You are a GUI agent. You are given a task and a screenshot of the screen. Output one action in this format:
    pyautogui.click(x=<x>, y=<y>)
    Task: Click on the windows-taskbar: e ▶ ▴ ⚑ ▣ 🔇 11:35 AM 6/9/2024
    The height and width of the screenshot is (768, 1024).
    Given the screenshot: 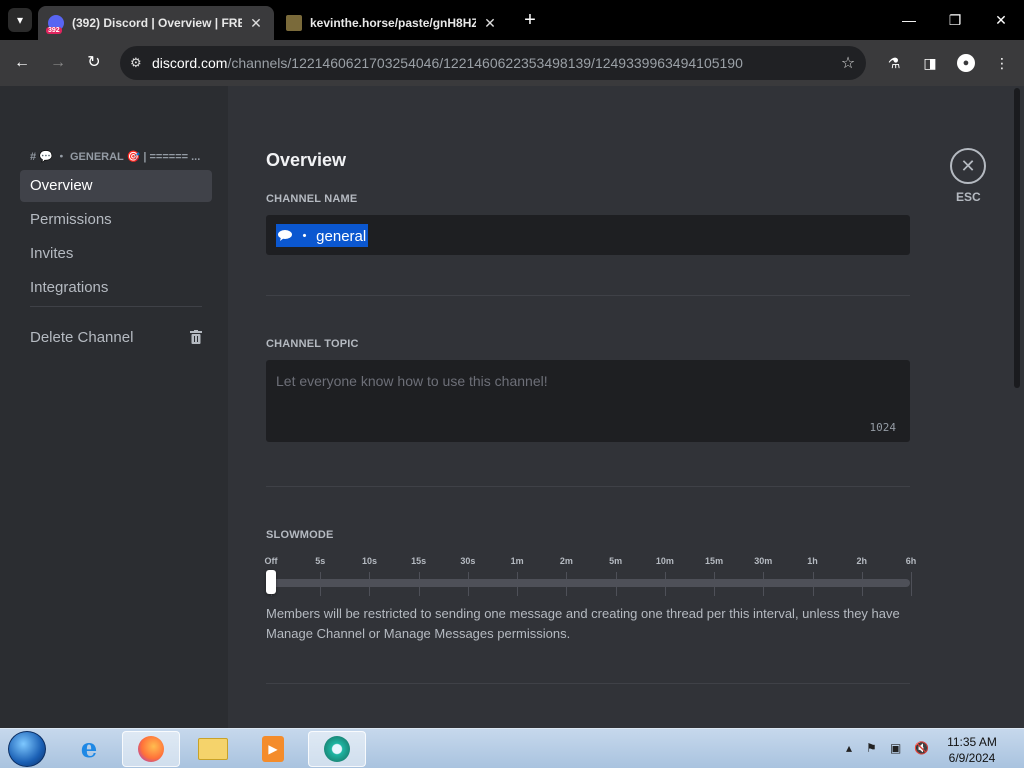 What is the action you would take?
    pyautogui.click(x=512, y=748)
    